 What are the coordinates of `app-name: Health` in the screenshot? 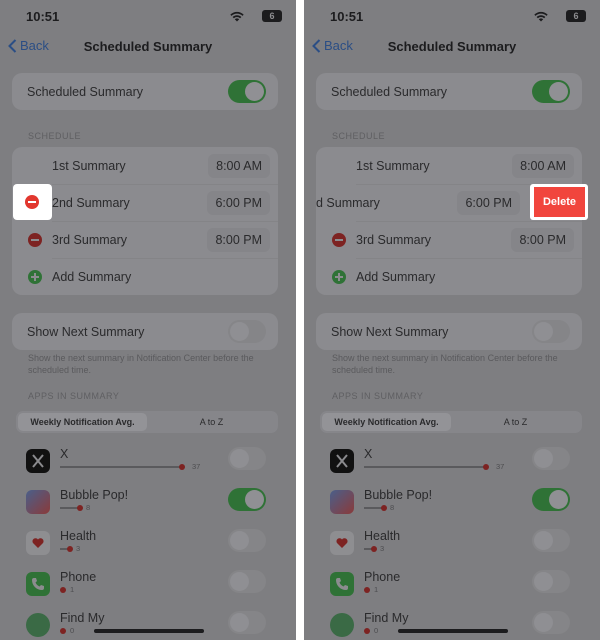 It's located at (78, 536).